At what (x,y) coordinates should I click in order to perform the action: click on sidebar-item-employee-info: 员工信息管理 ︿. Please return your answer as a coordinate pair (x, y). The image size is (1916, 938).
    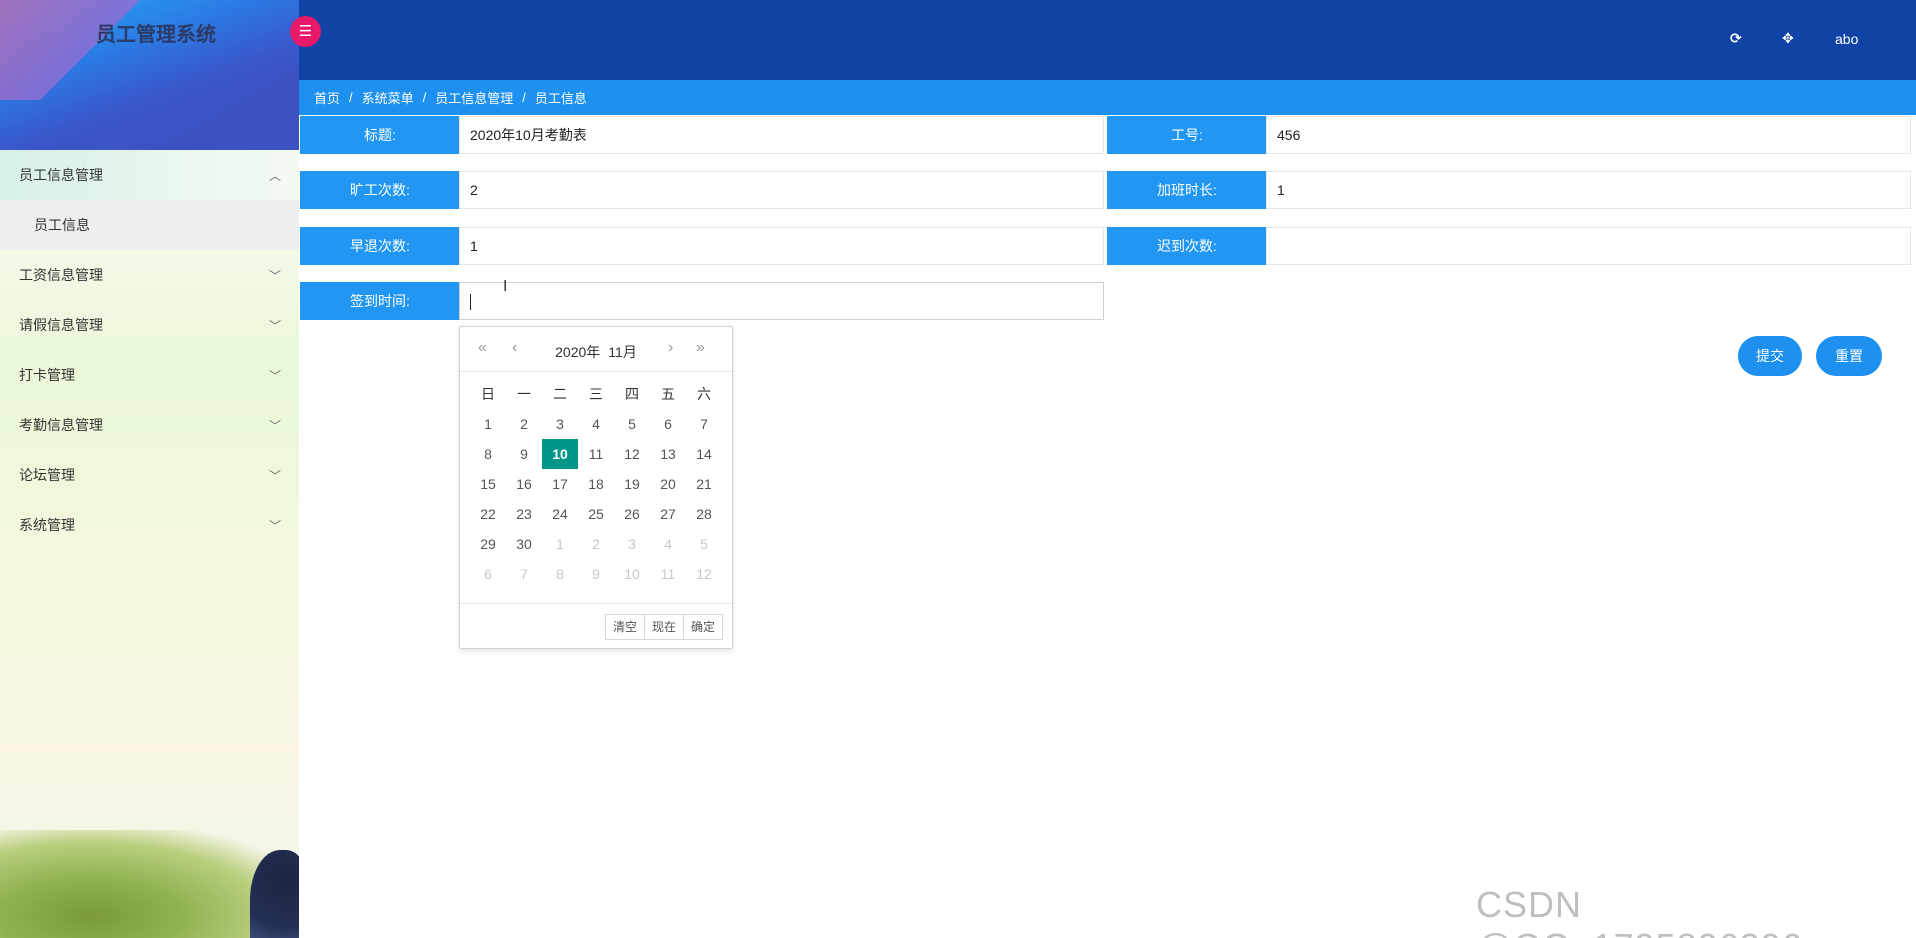
    Looking at the image, I should click on (149, 175).